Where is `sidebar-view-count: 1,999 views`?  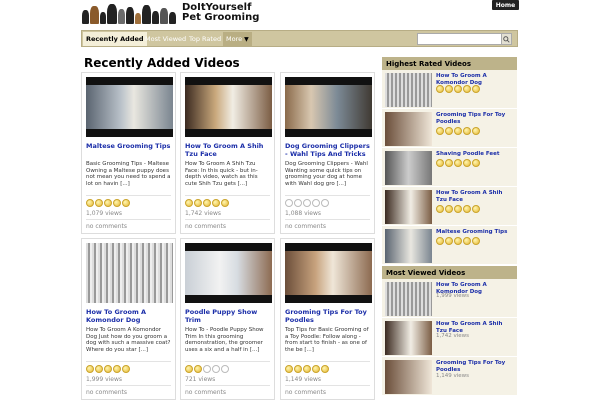
sidebar-view-count: 1,999 views is located at coordinates (453, 296).